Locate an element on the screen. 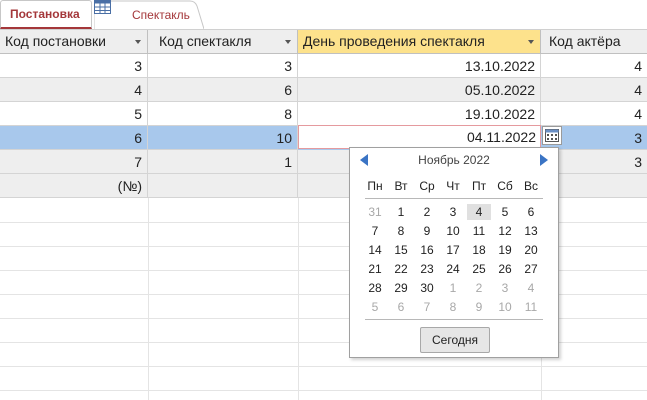 The width and height of the screenshot is (647, 400). cell-kod-postanovki: 7 is located at coordinates (74, 162).